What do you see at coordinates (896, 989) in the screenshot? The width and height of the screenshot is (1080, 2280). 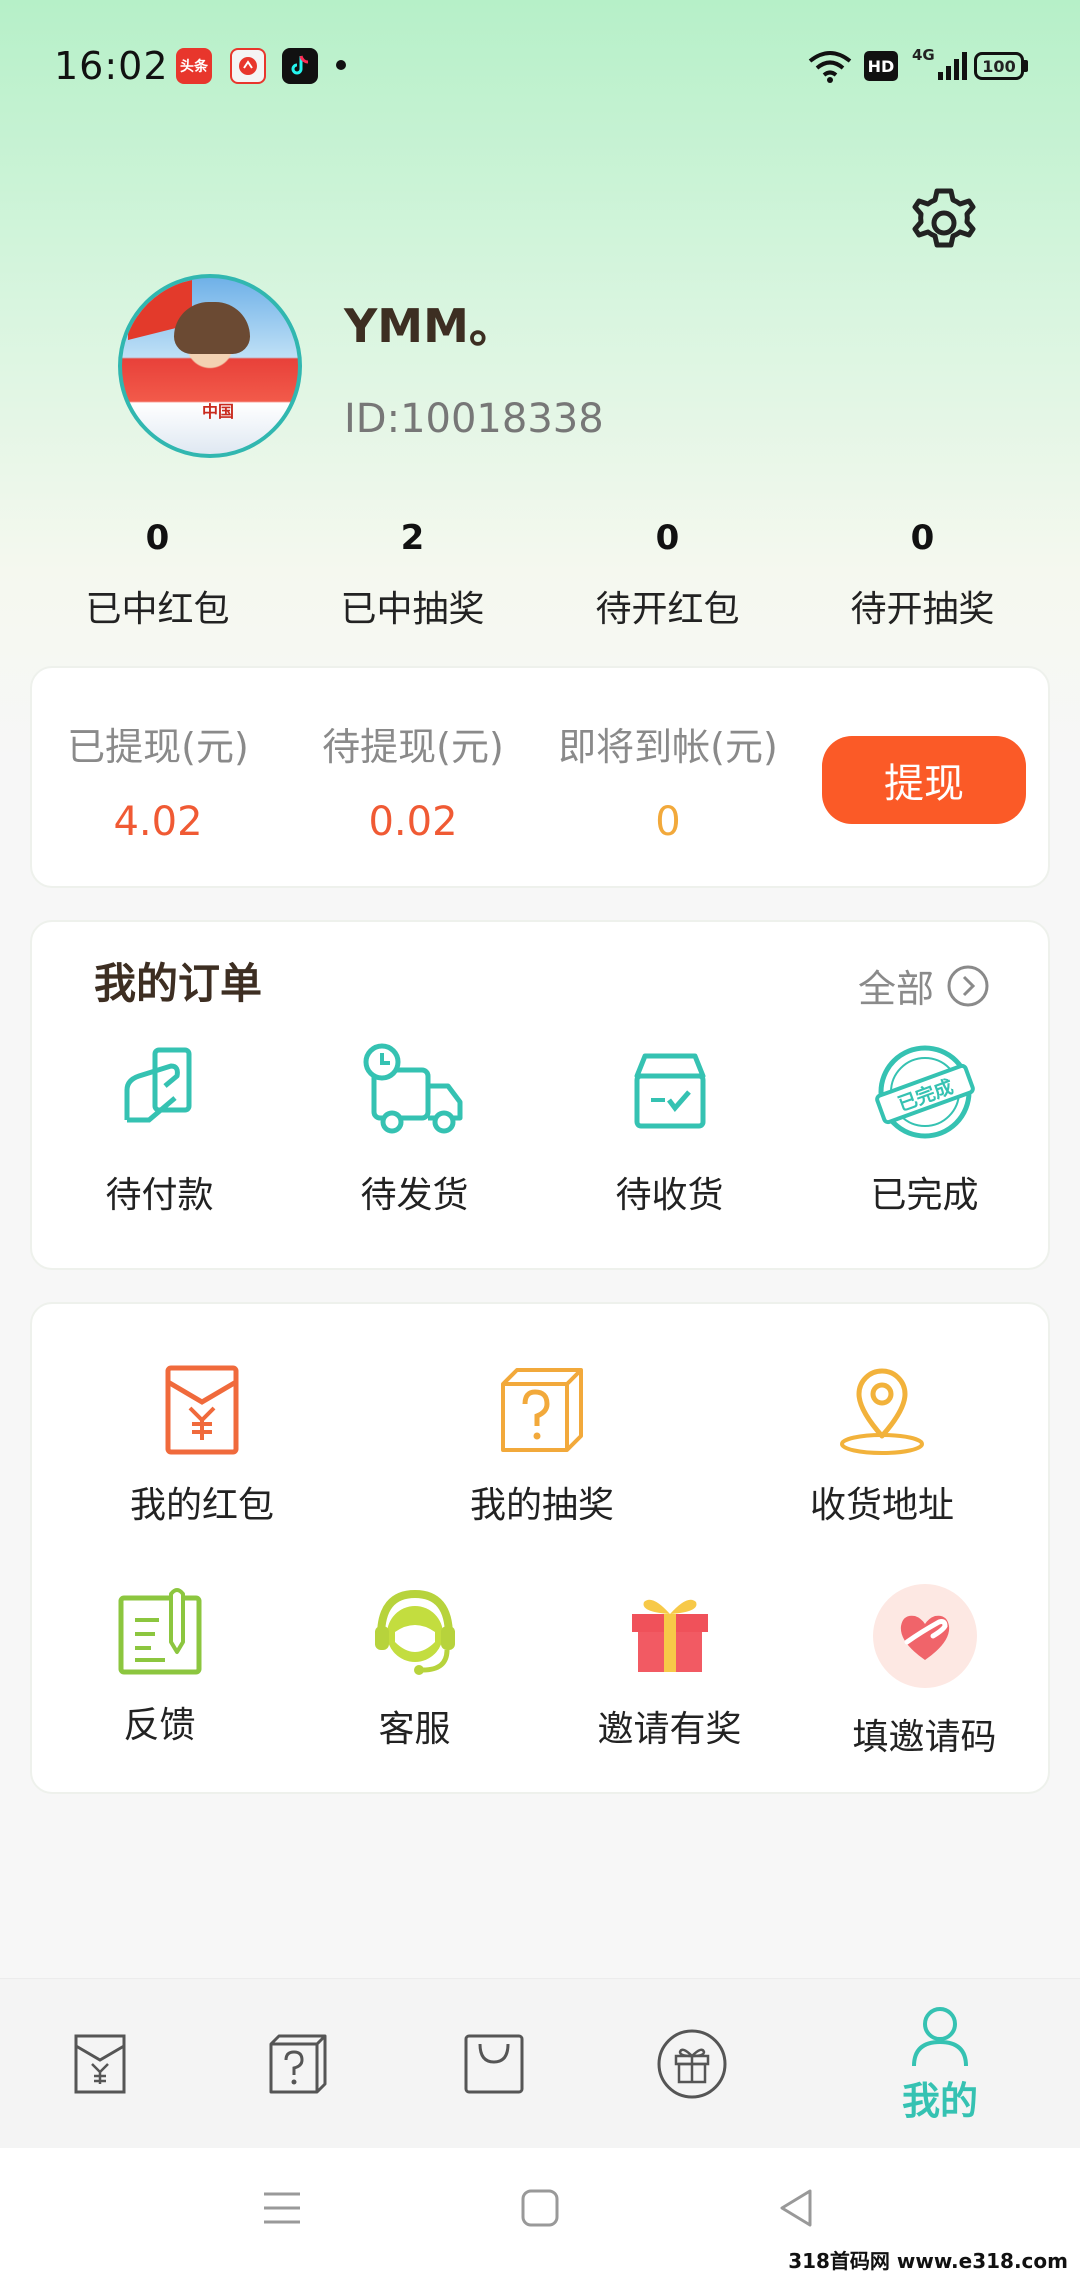 I see `orders-all-label: 全部` at bounding box center [896, 989].